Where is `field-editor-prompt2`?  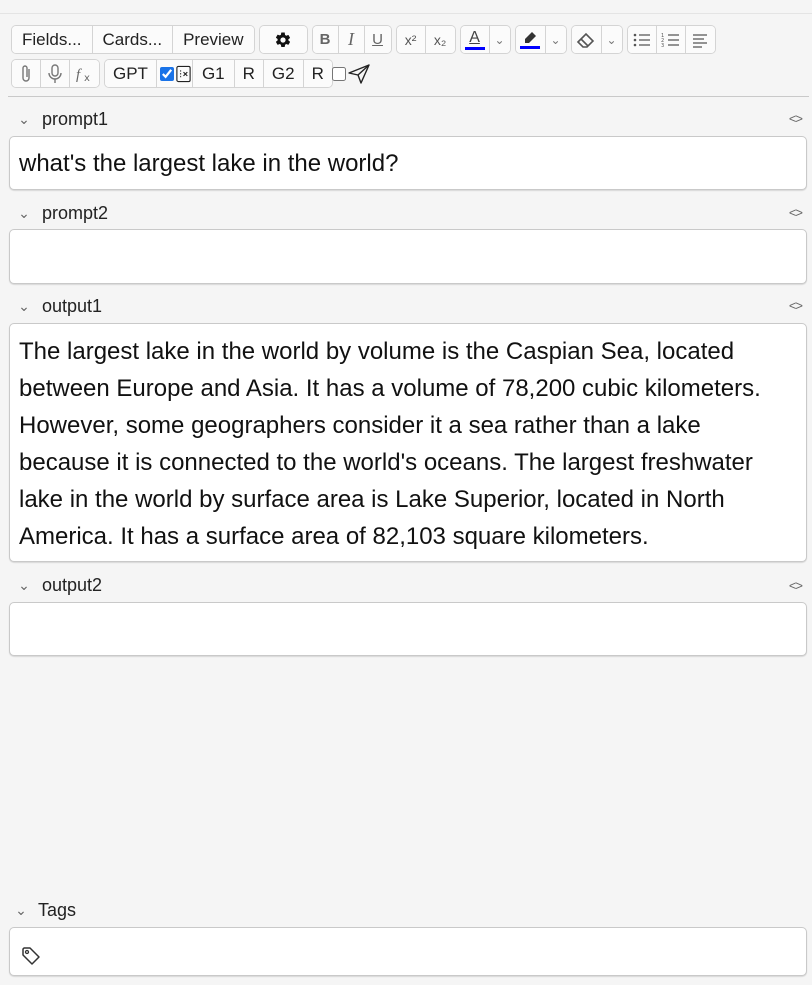
field-editor-prompt2 is located at coordinates (408, 256).